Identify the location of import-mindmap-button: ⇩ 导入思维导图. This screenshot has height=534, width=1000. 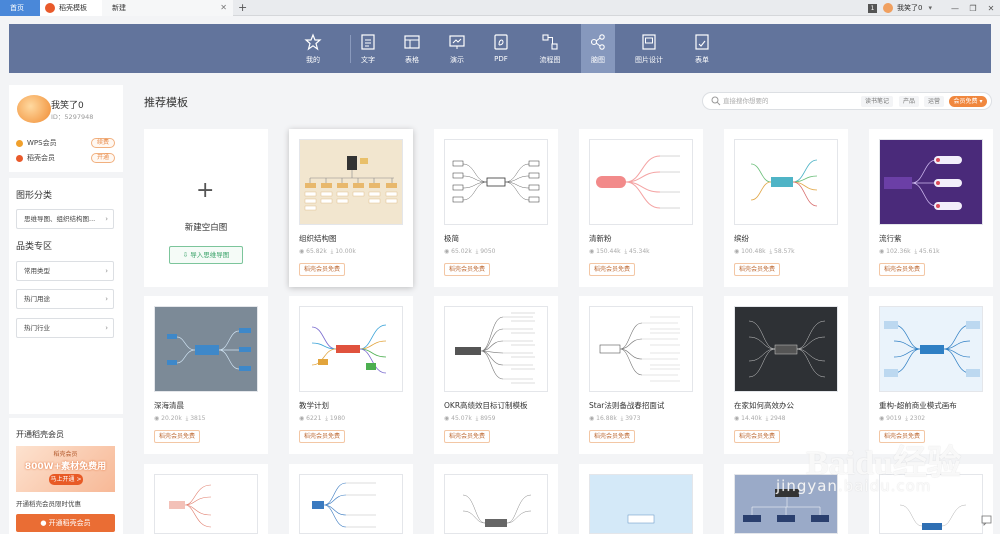
(206, 255).